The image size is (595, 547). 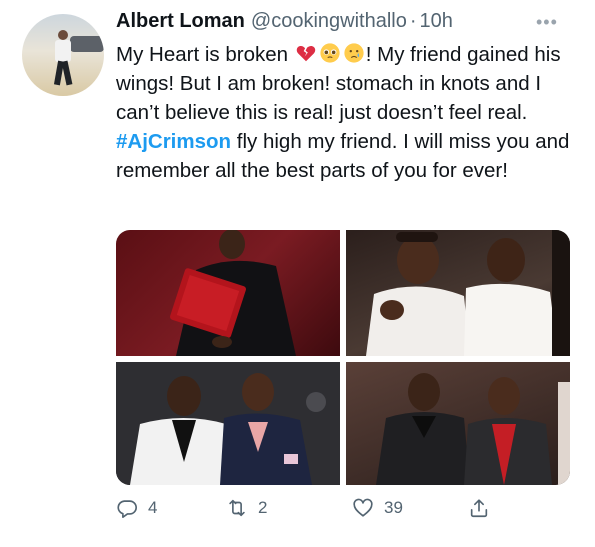 I want to click on crying-face-emoji, so click(x=354, y=53).